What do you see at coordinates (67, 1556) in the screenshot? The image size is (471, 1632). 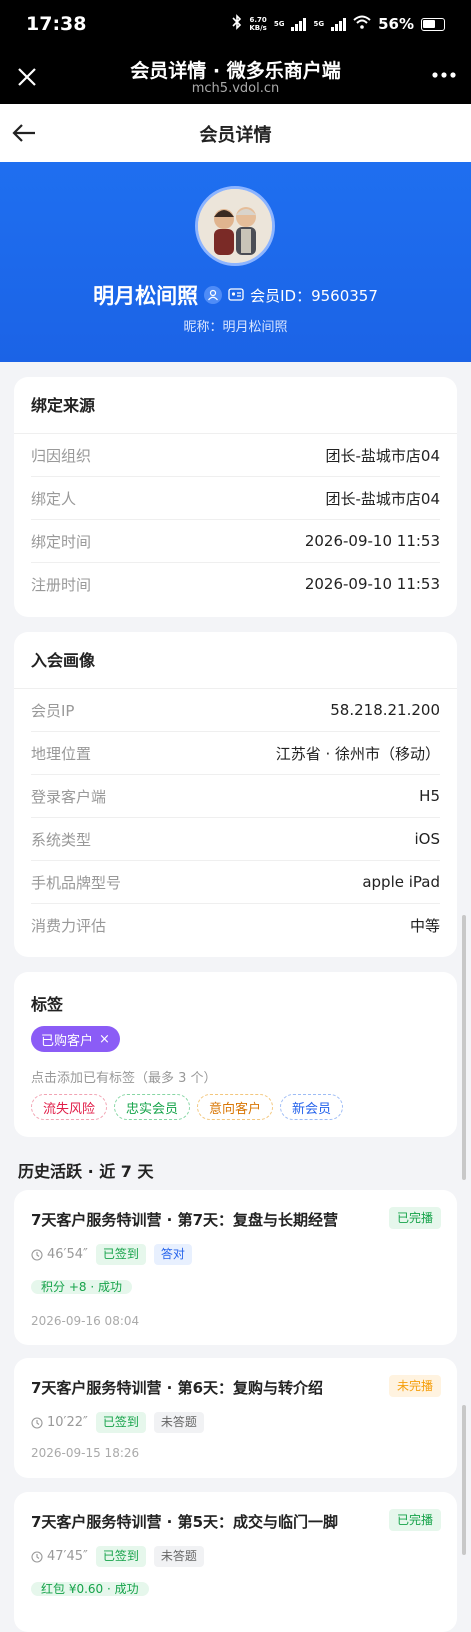 I see `watch-duration: 47′45″` at bounding box center [67, 1556].